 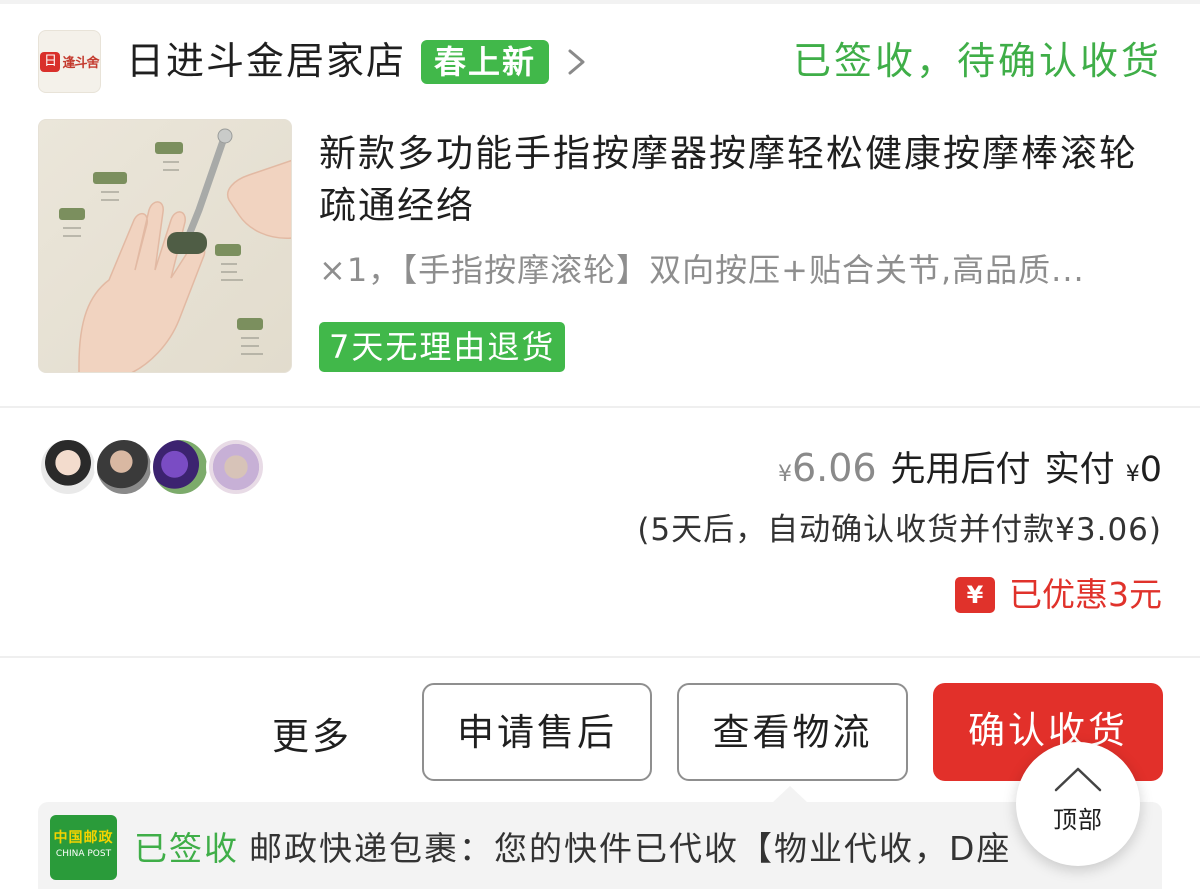 I want to click on original-price: ¥6.06, so click(x=827, y=468).